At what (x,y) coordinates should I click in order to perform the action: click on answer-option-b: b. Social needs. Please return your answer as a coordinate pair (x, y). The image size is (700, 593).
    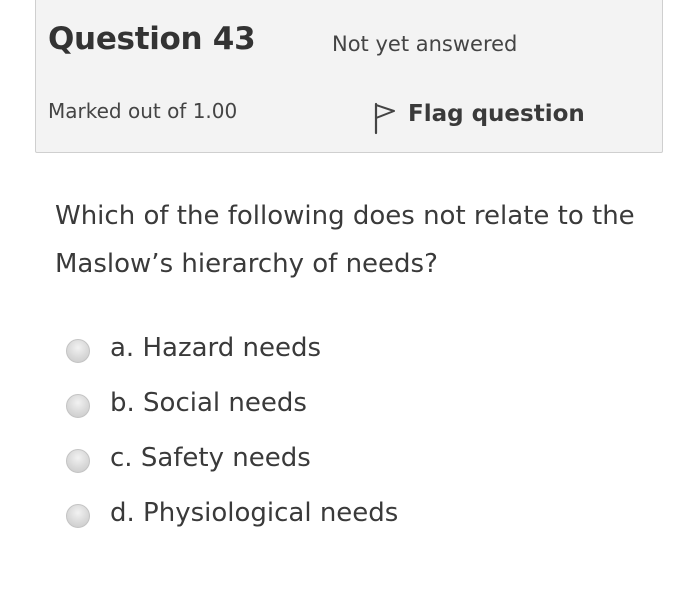
    Looking at the image, I should click on (232, 402).